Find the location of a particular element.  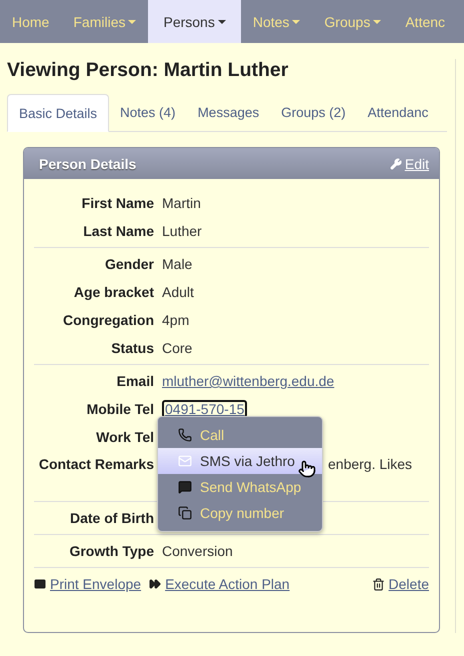

panel-title: Person Details is located at coordinates (87, 164).